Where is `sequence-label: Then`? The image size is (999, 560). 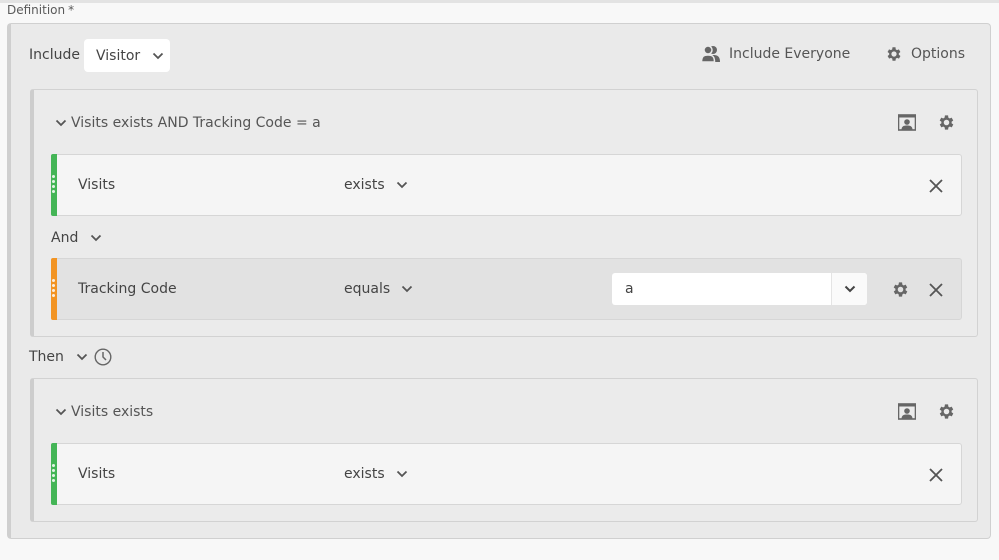
sequence-label: Then is located at coordinates (46, 357).